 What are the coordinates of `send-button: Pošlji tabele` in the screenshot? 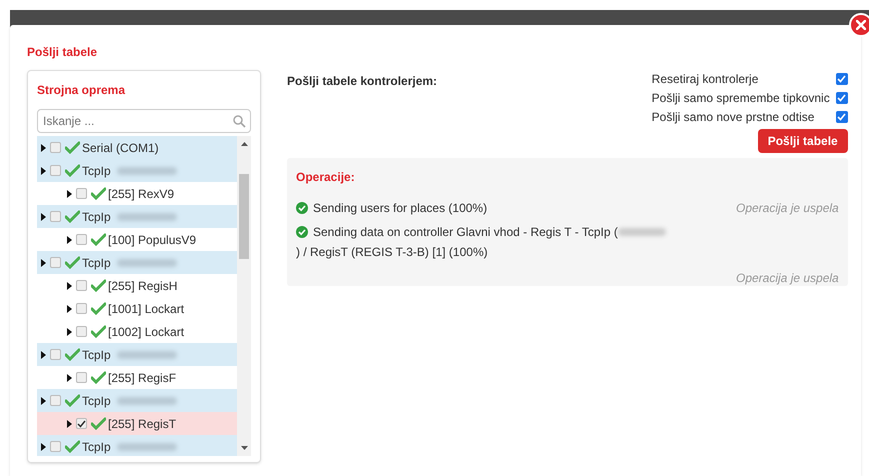 It's located at (803, 141).